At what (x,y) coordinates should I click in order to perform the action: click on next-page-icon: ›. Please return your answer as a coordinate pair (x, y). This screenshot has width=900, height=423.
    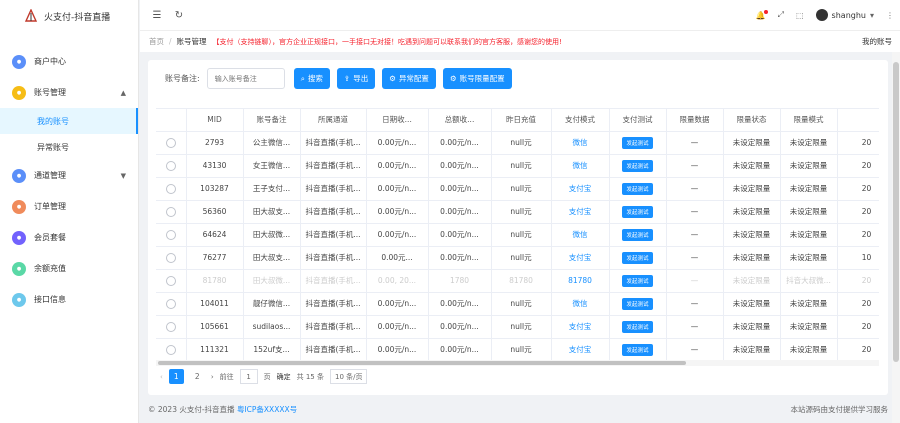
    Looking at the image, I should click on (212, 377).